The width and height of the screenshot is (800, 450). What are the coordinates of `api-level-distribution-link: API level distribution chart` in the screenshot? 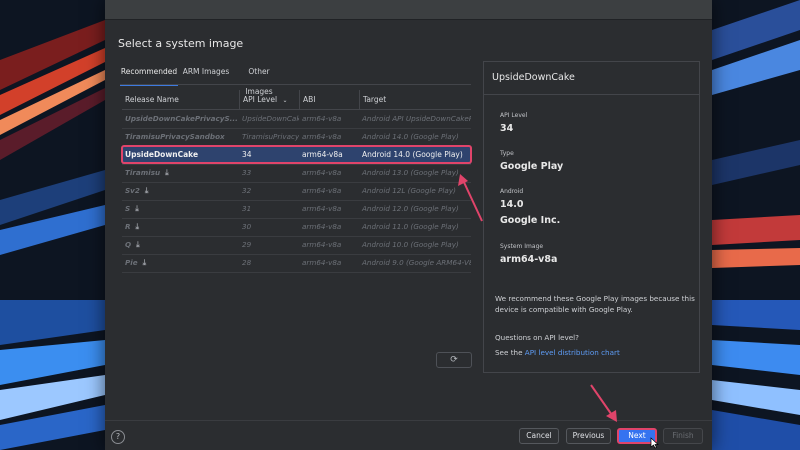 It's located at (572, 352).